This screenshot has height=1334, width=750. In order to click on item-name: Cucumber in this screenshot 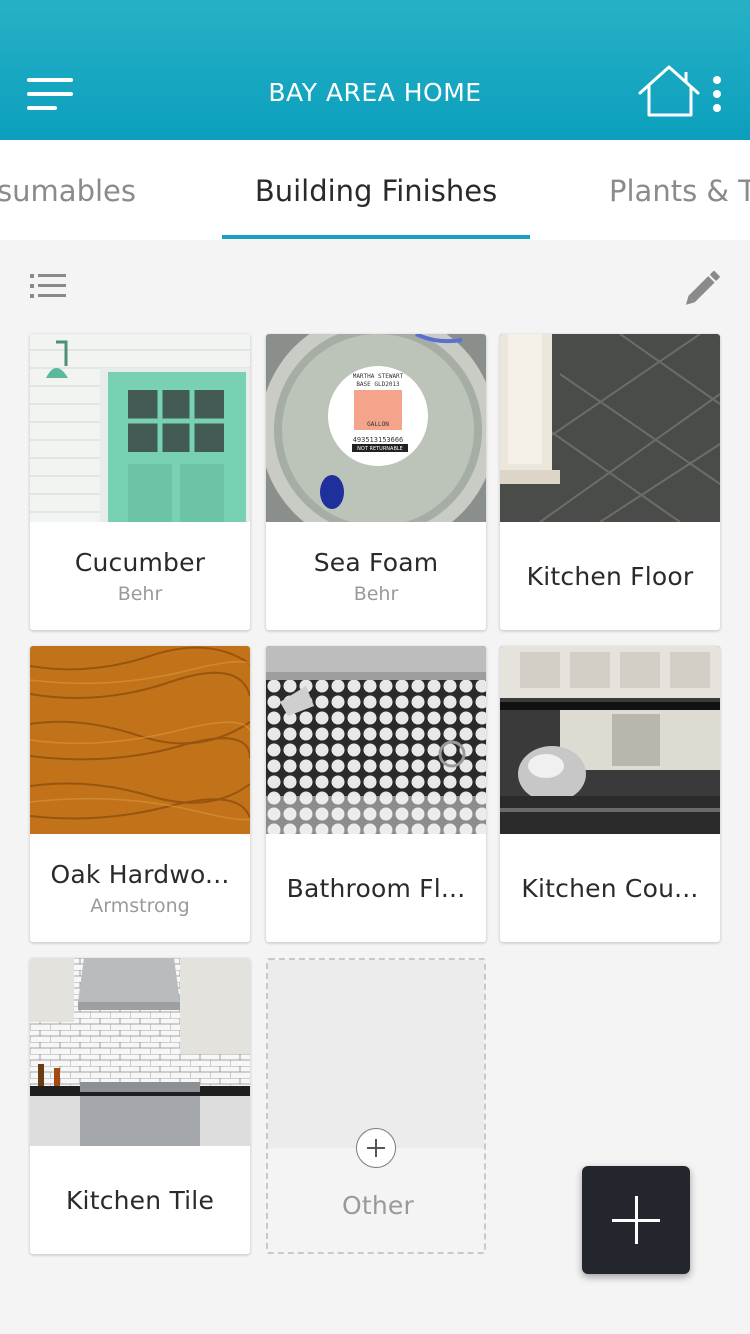, I will do `click(140, 562)`.